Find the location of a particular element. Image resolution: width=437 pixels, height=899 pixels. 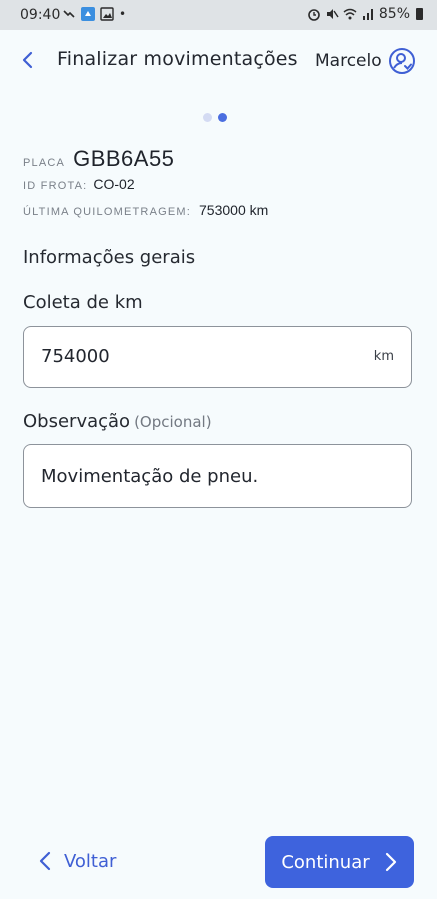

placa-row: PLACA GBB6A55 is located at coordinates (98, 159).